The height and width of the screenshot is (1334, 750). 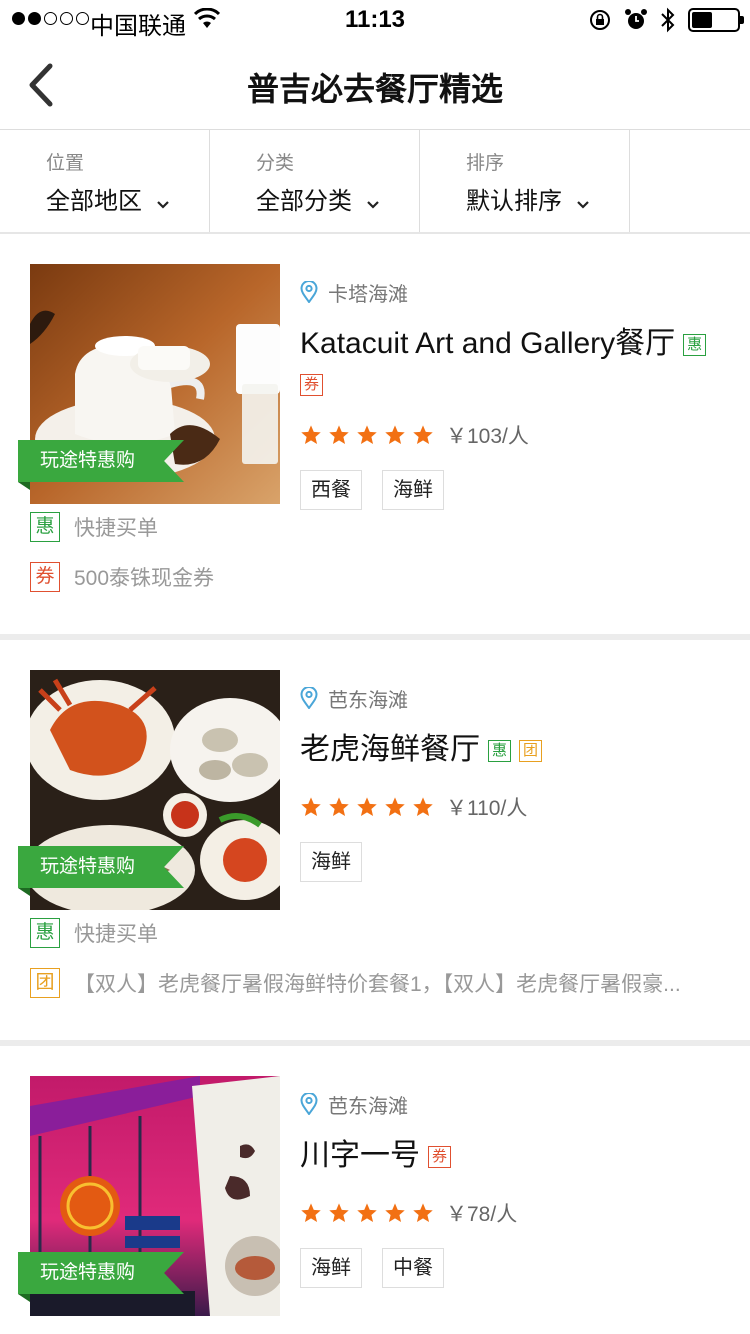 I want to click on category-tag: 中餐, so click(x=413, y=1268).